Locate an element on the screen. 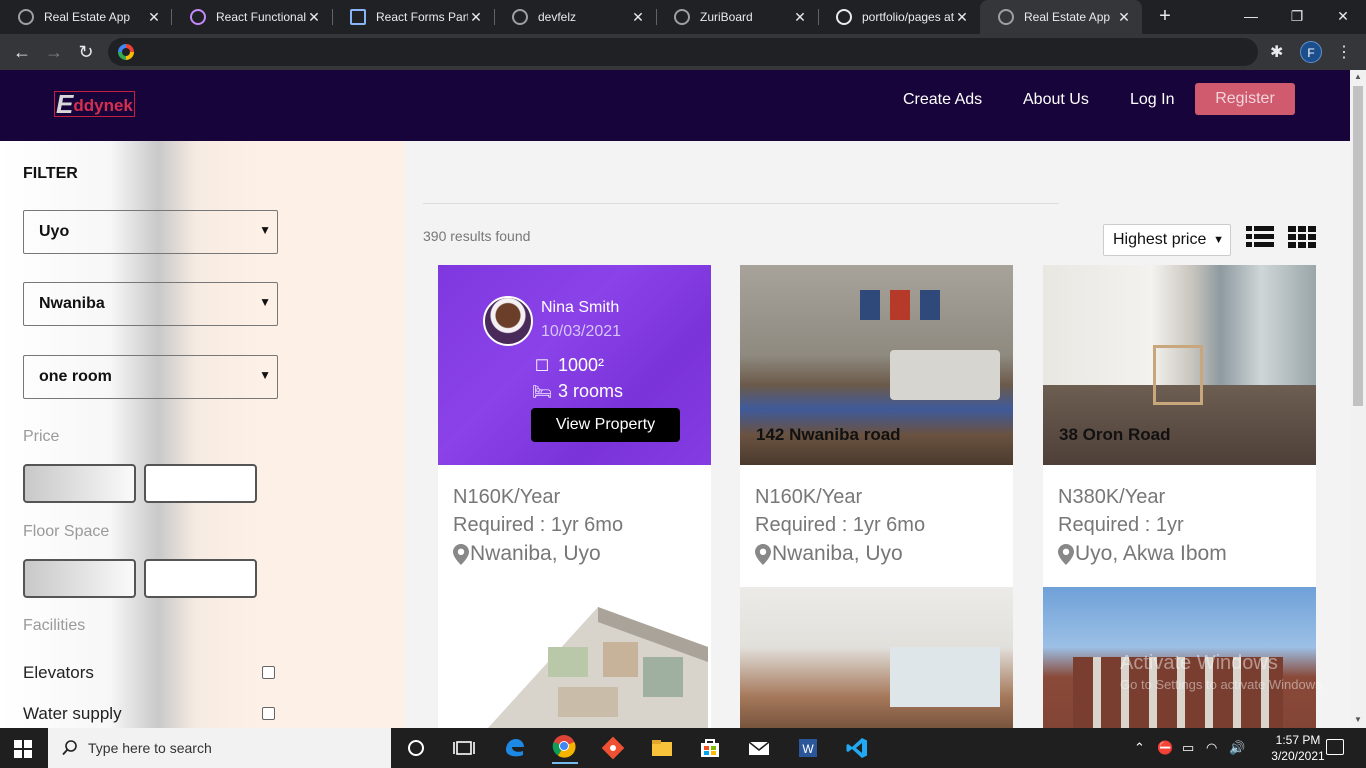 The height and width of the screenshot is (768, 1366). mail-icon is located at coordinates (759, 748).